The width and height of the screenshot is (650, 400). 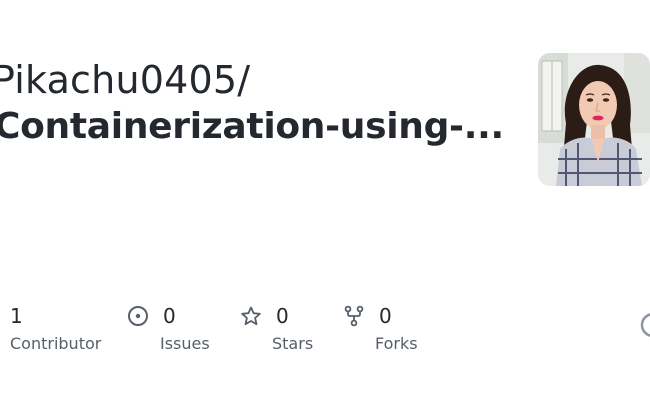 What do you see at coordinates (251, 316) in the screenshot?
I see `star-icon` at bounding box center [251, 316].